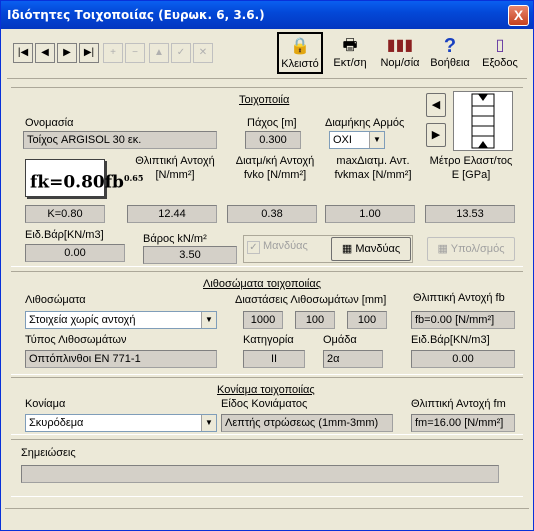 Image resolution: width=534 pixels, height=531 pixels. Describe the element at coordinates (175, 161) in the screenshot. I see `compressive-label-1: Θλιπτική Αντοχή` at that location.